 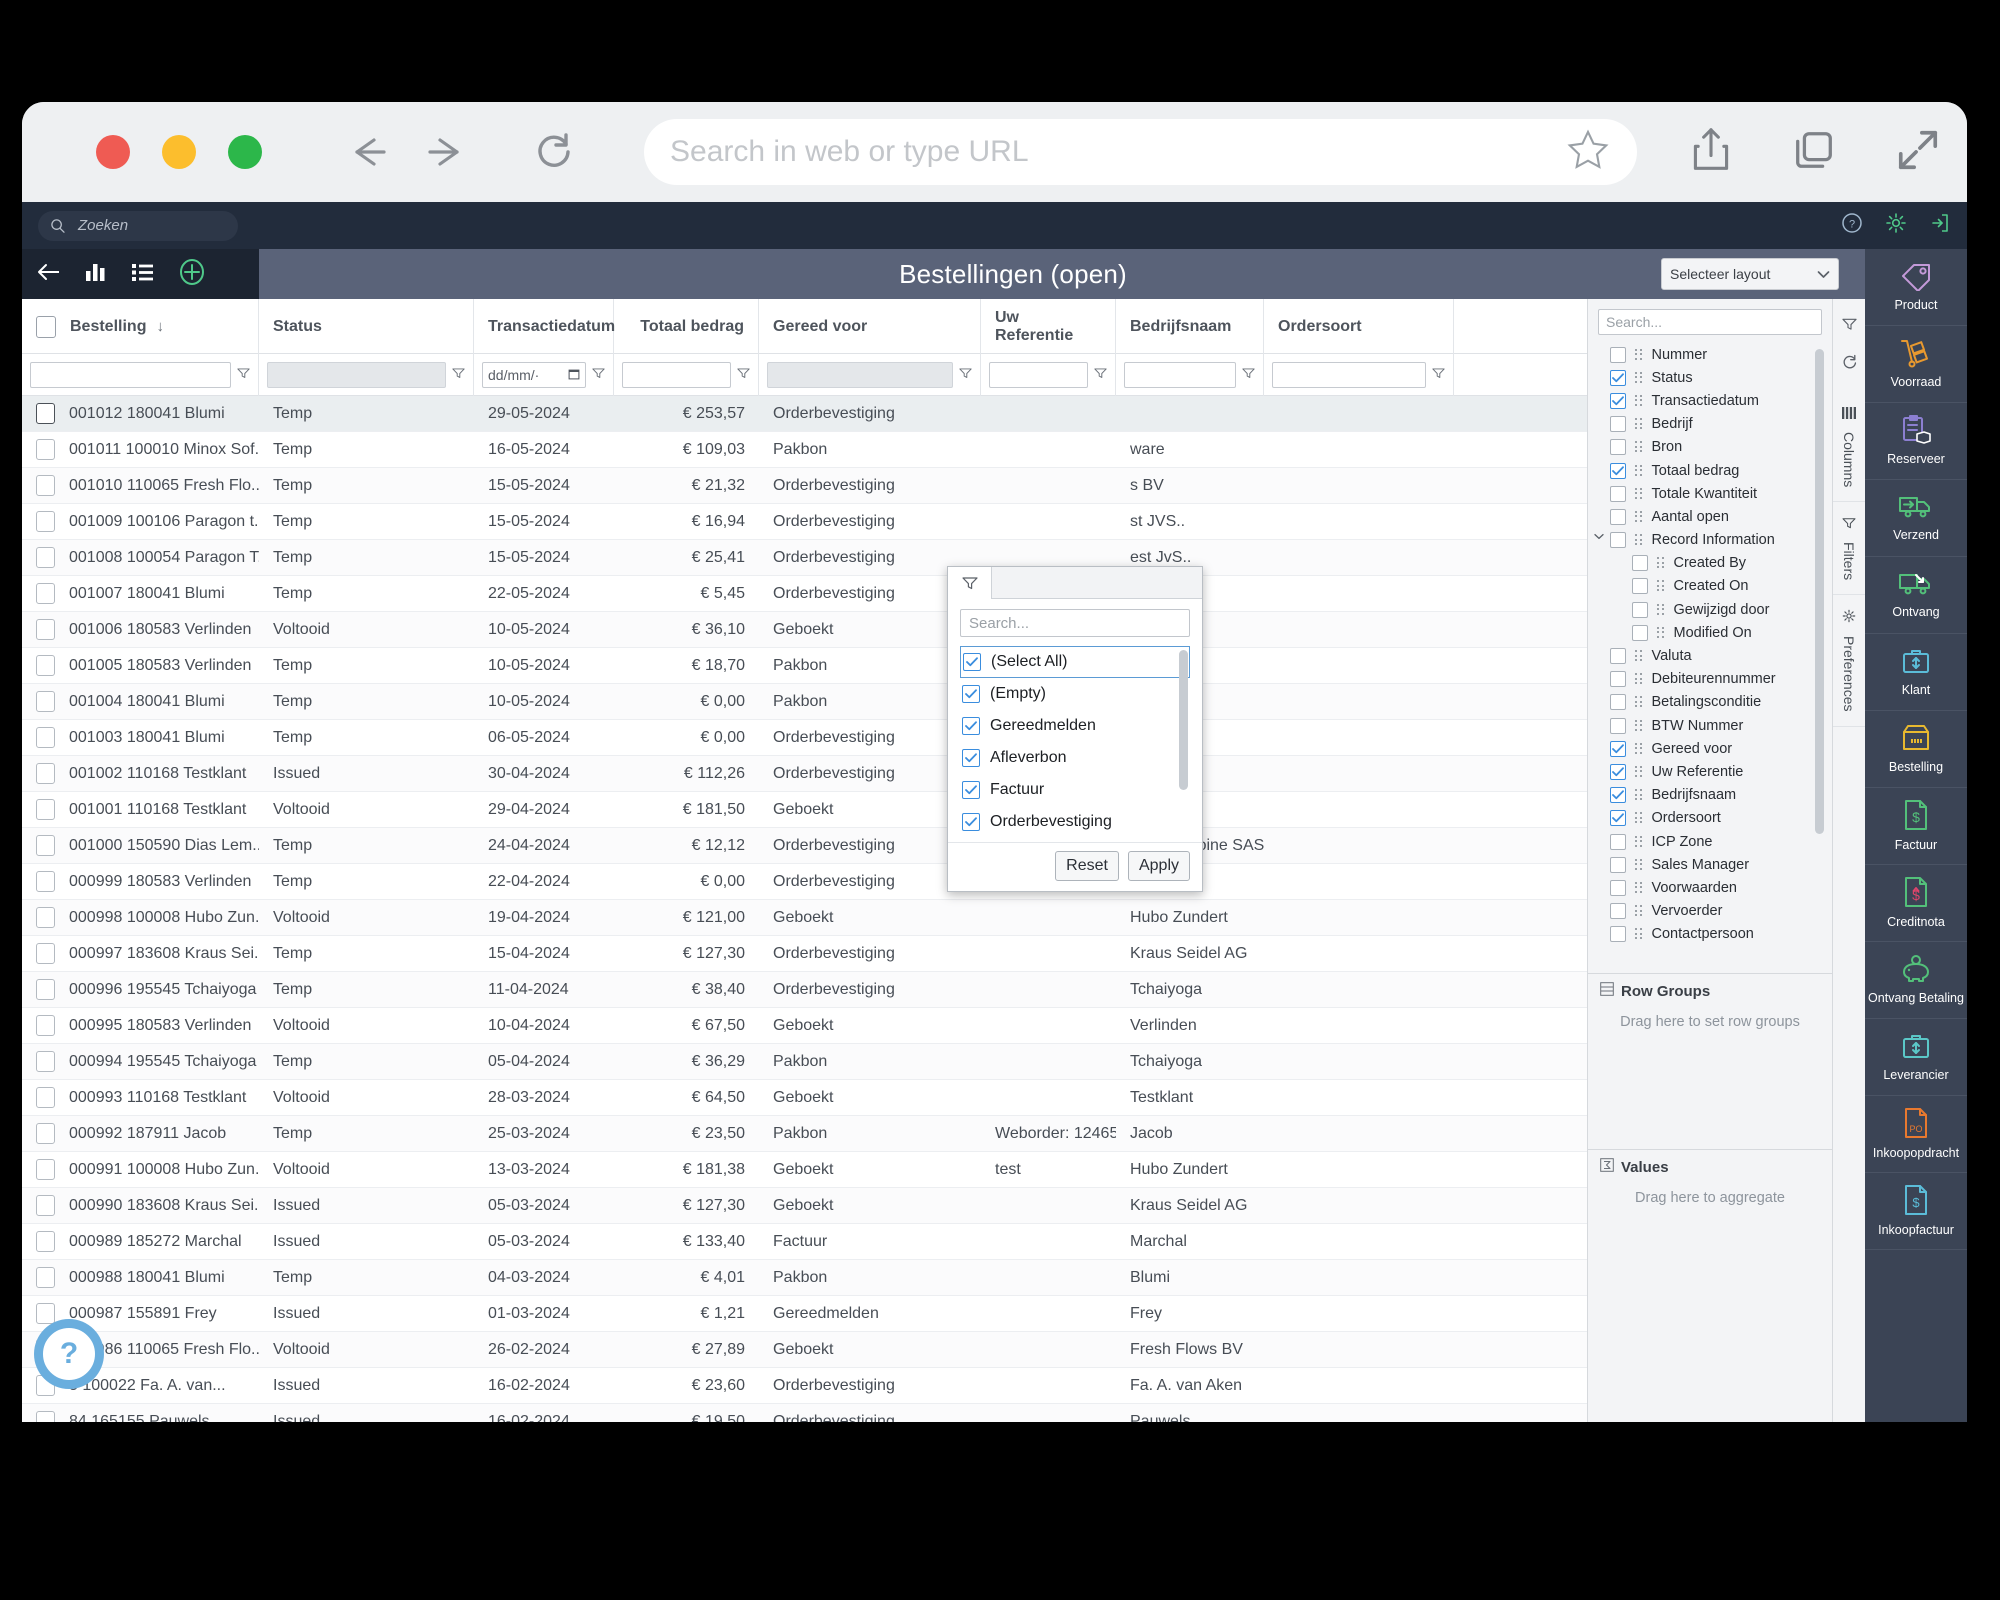 What do you see at coordinates (1852, 225) in the screenshot?
I see `help-circle-icon: ?` at bounding box center [1852, 225].